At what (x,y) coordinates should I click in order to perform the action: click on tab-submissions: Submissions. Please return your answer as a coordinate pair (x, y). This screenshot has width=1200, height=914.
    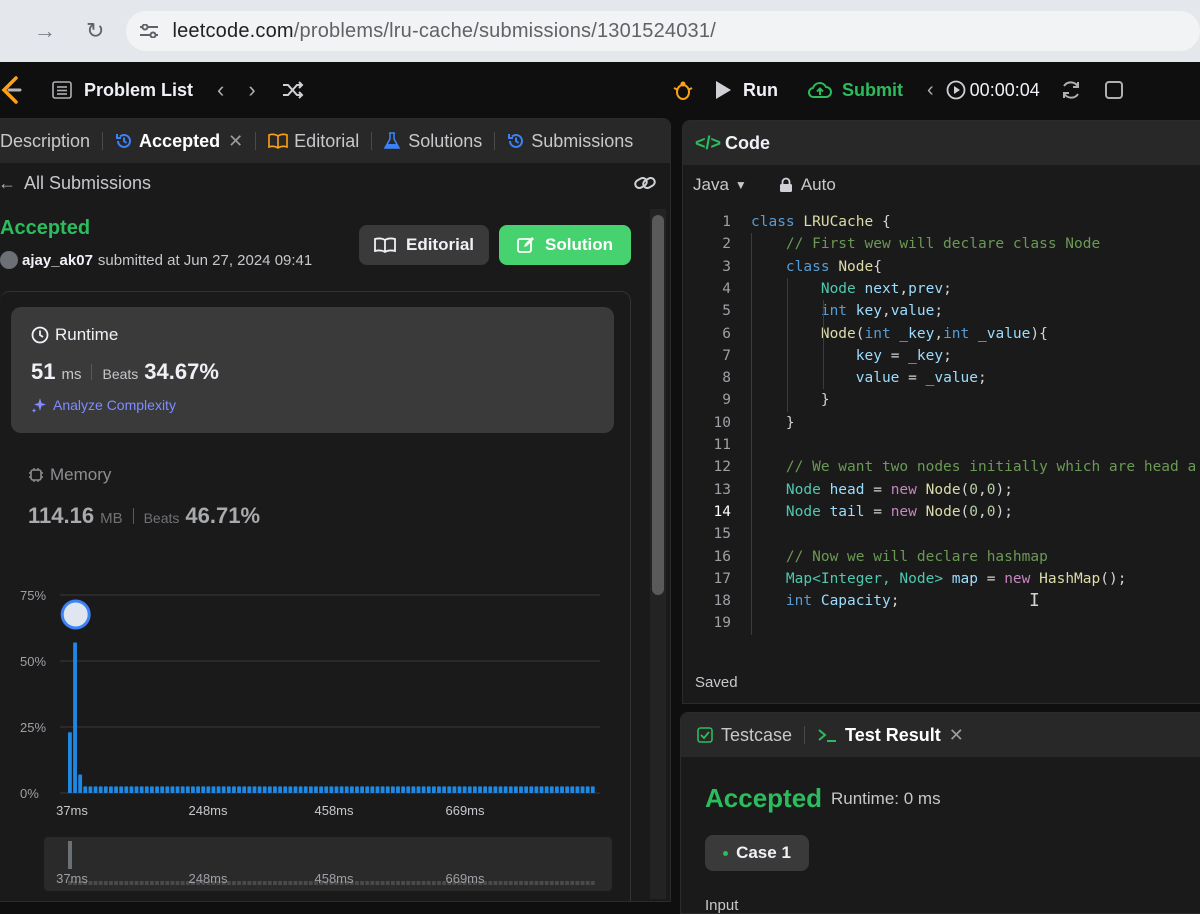
    Looking at the image, I should click on (570, 141).